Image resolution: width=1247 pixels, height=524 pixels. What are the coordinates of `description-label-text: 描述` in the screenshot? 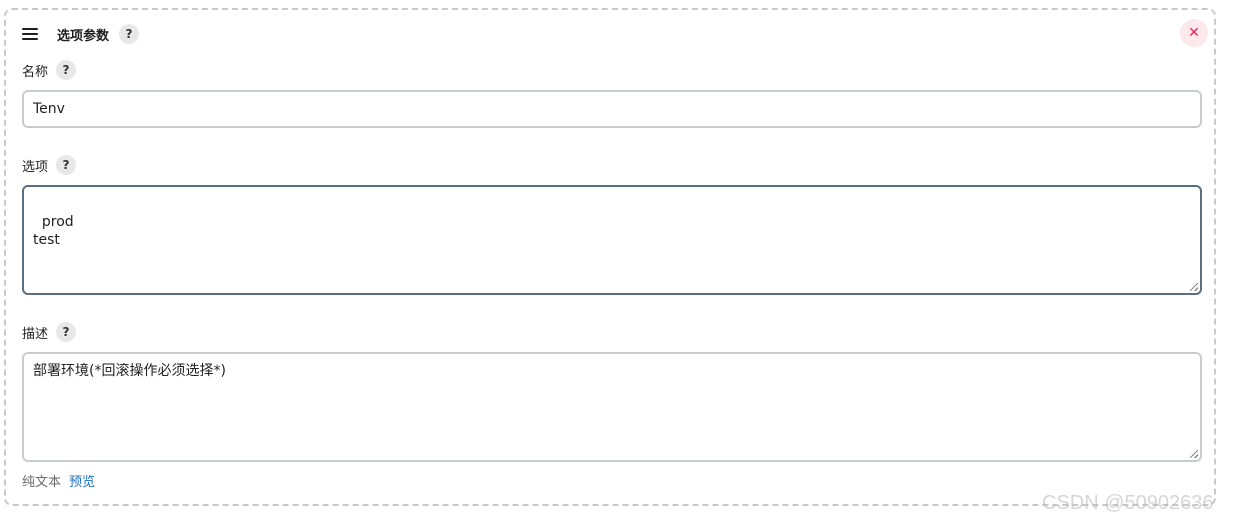 It's located at (35, 334).